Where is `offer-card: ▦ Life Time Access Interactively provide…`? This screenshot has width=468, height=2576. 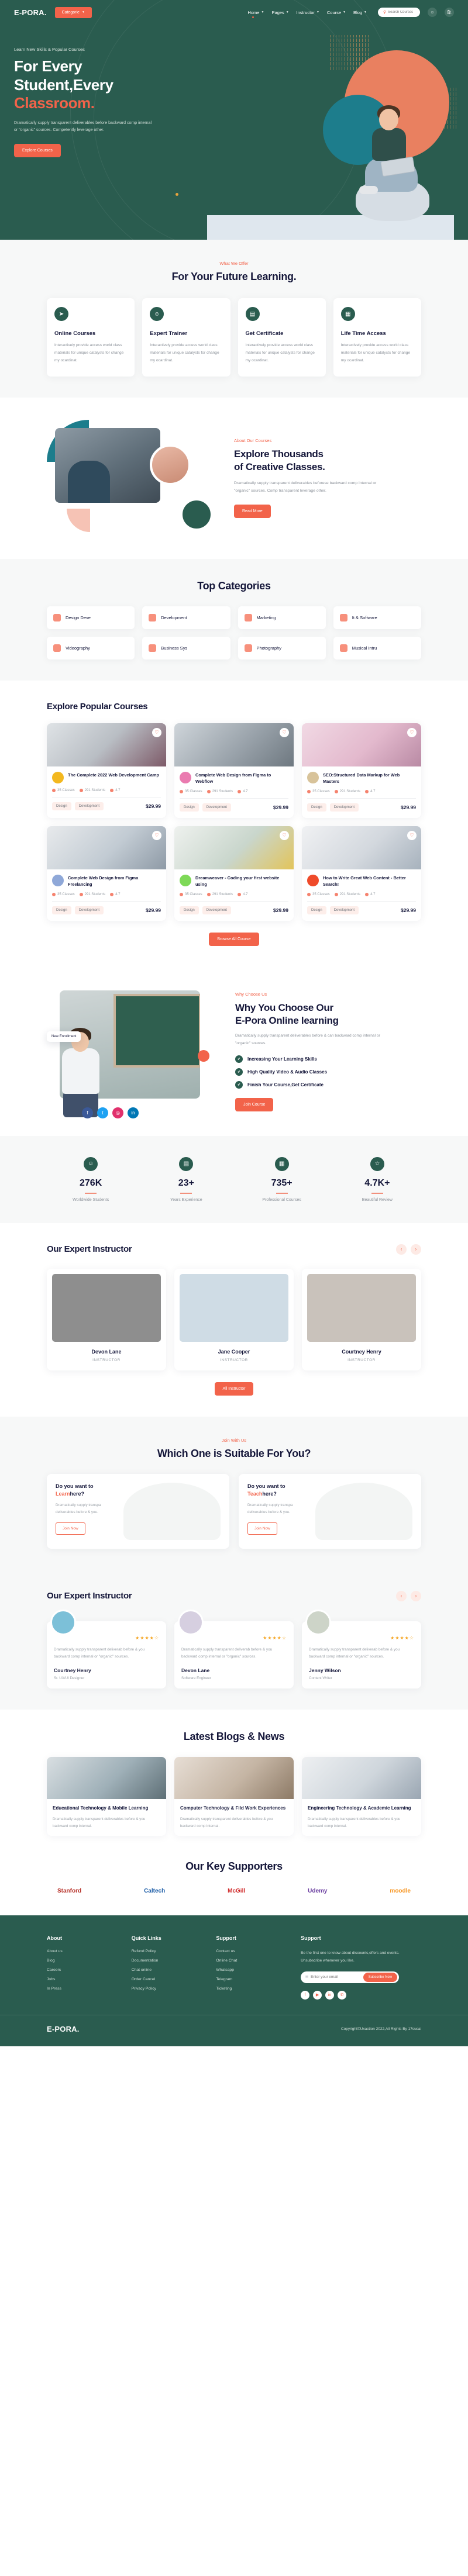 offer-card: ▦ Life Time Access Interactively provide… is located at coordinates (377, 337).